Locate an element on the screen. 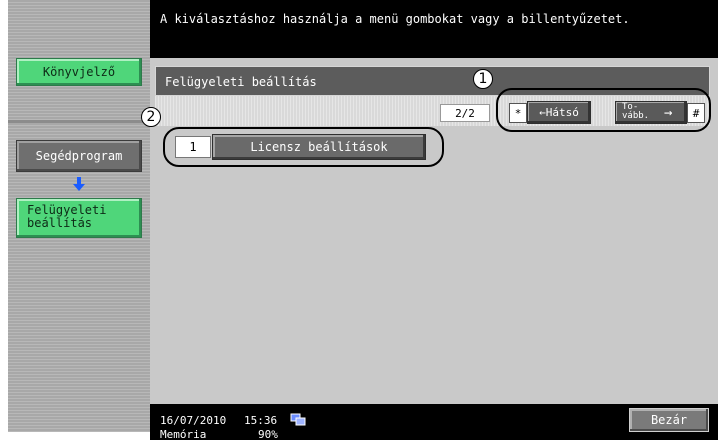  status-time: 15:36 is located at coordinates (261, 420).